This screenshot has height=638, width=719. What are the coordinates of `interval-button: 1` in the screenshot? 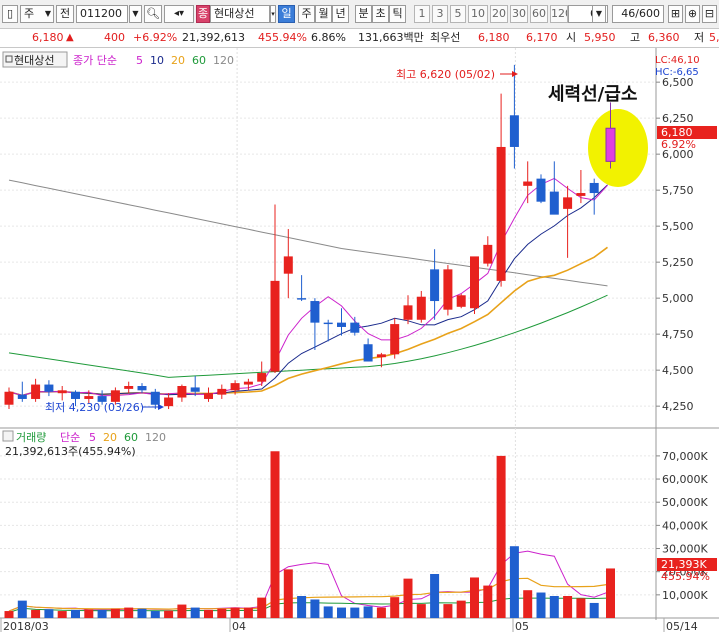 It's located at (422, 14).